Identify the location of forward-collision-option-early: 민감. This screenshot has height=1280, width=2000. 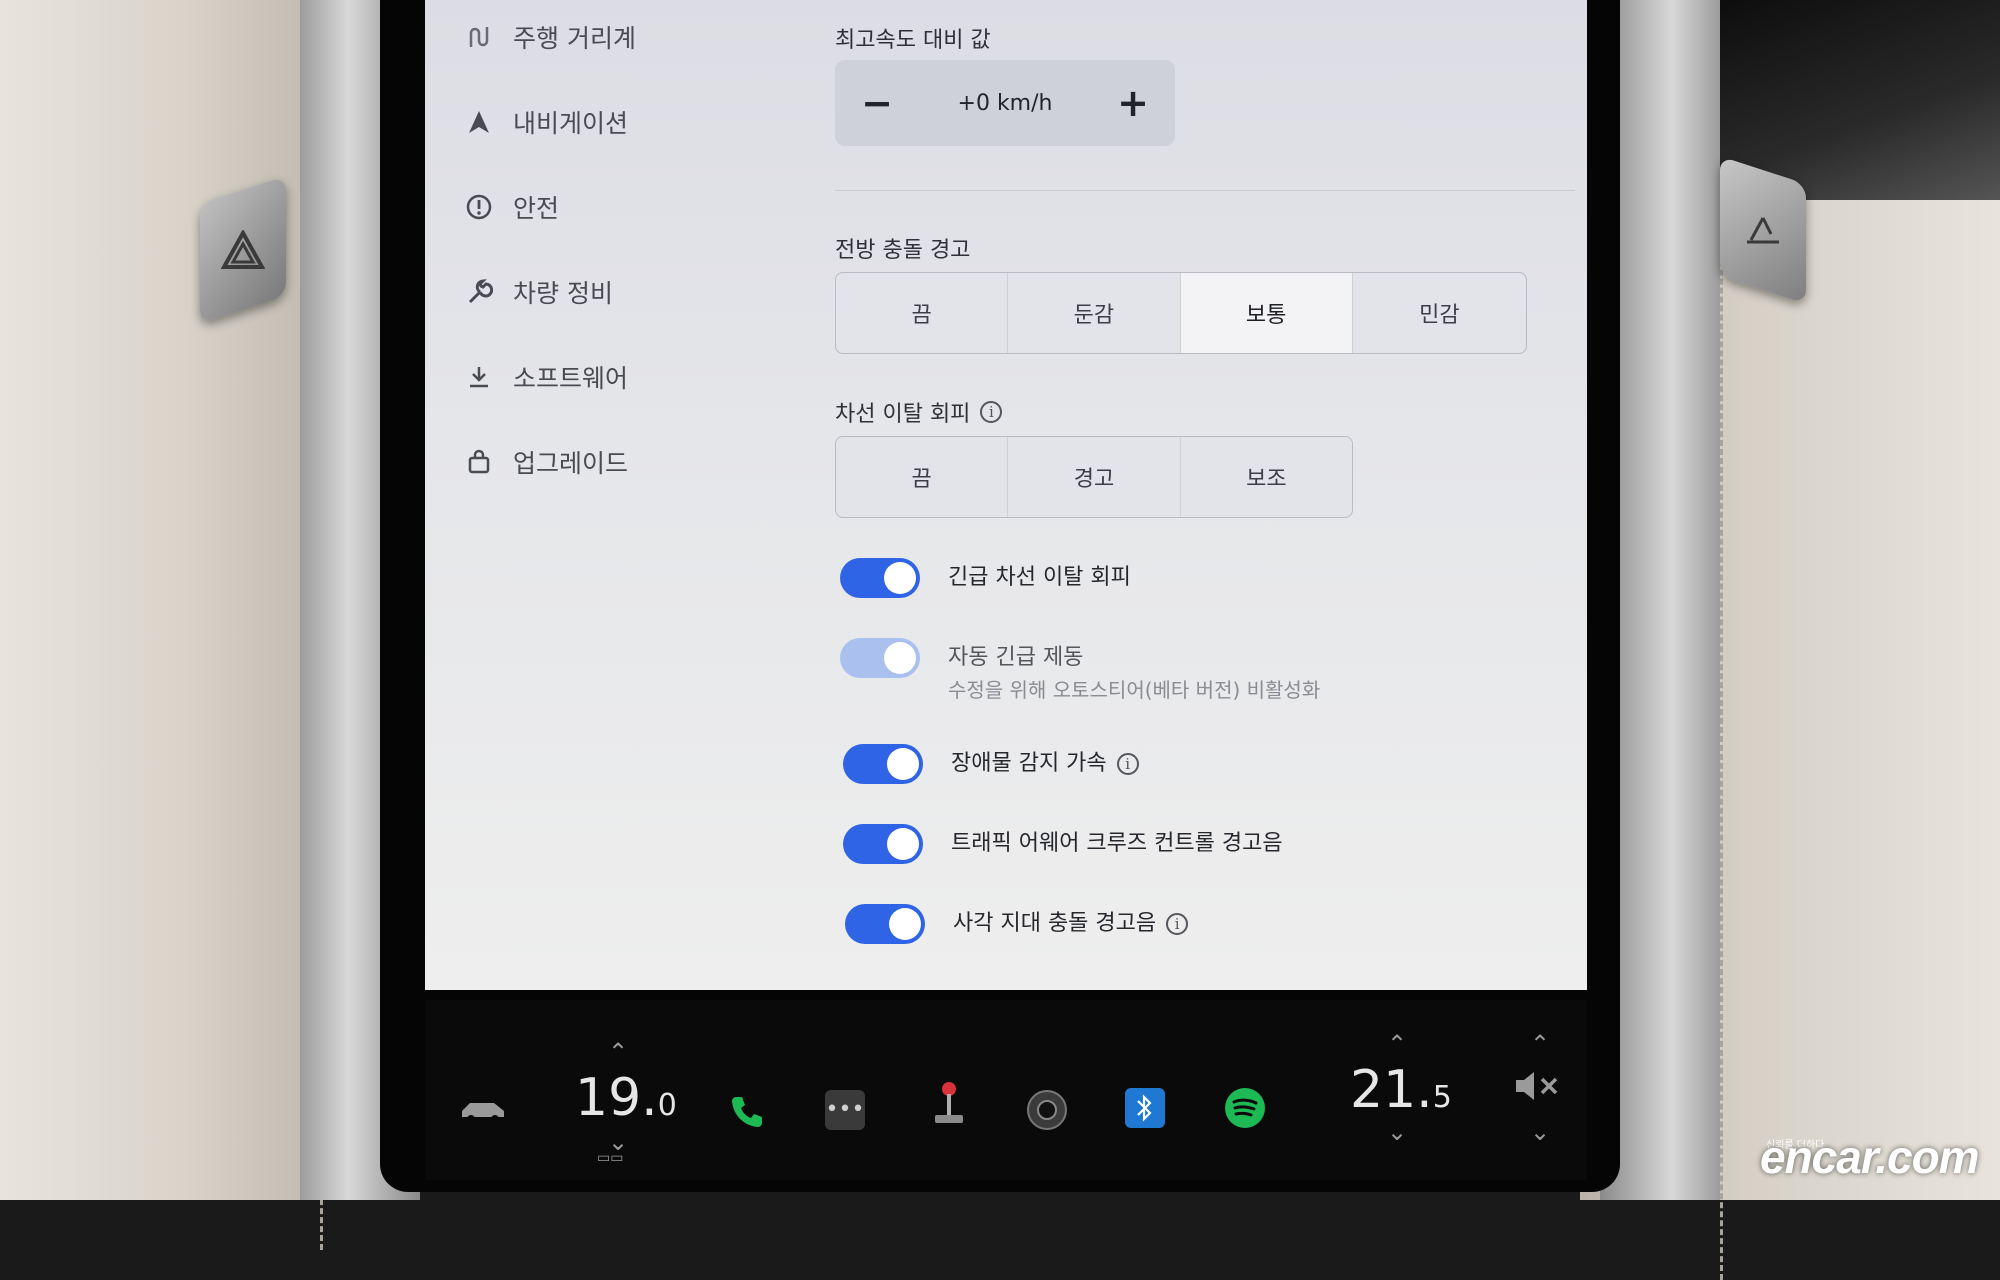
(1439, 313).